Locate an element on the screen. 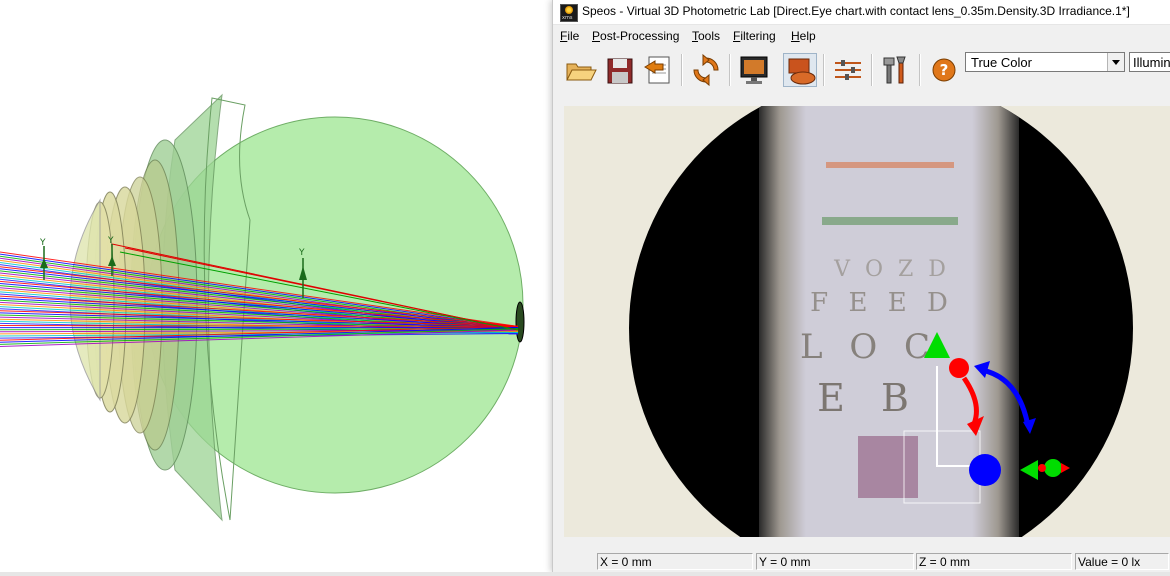 The height and width of the screenshot is (576, 1170). chart-row-3: V O Z D is located at coordinates (891, 269).